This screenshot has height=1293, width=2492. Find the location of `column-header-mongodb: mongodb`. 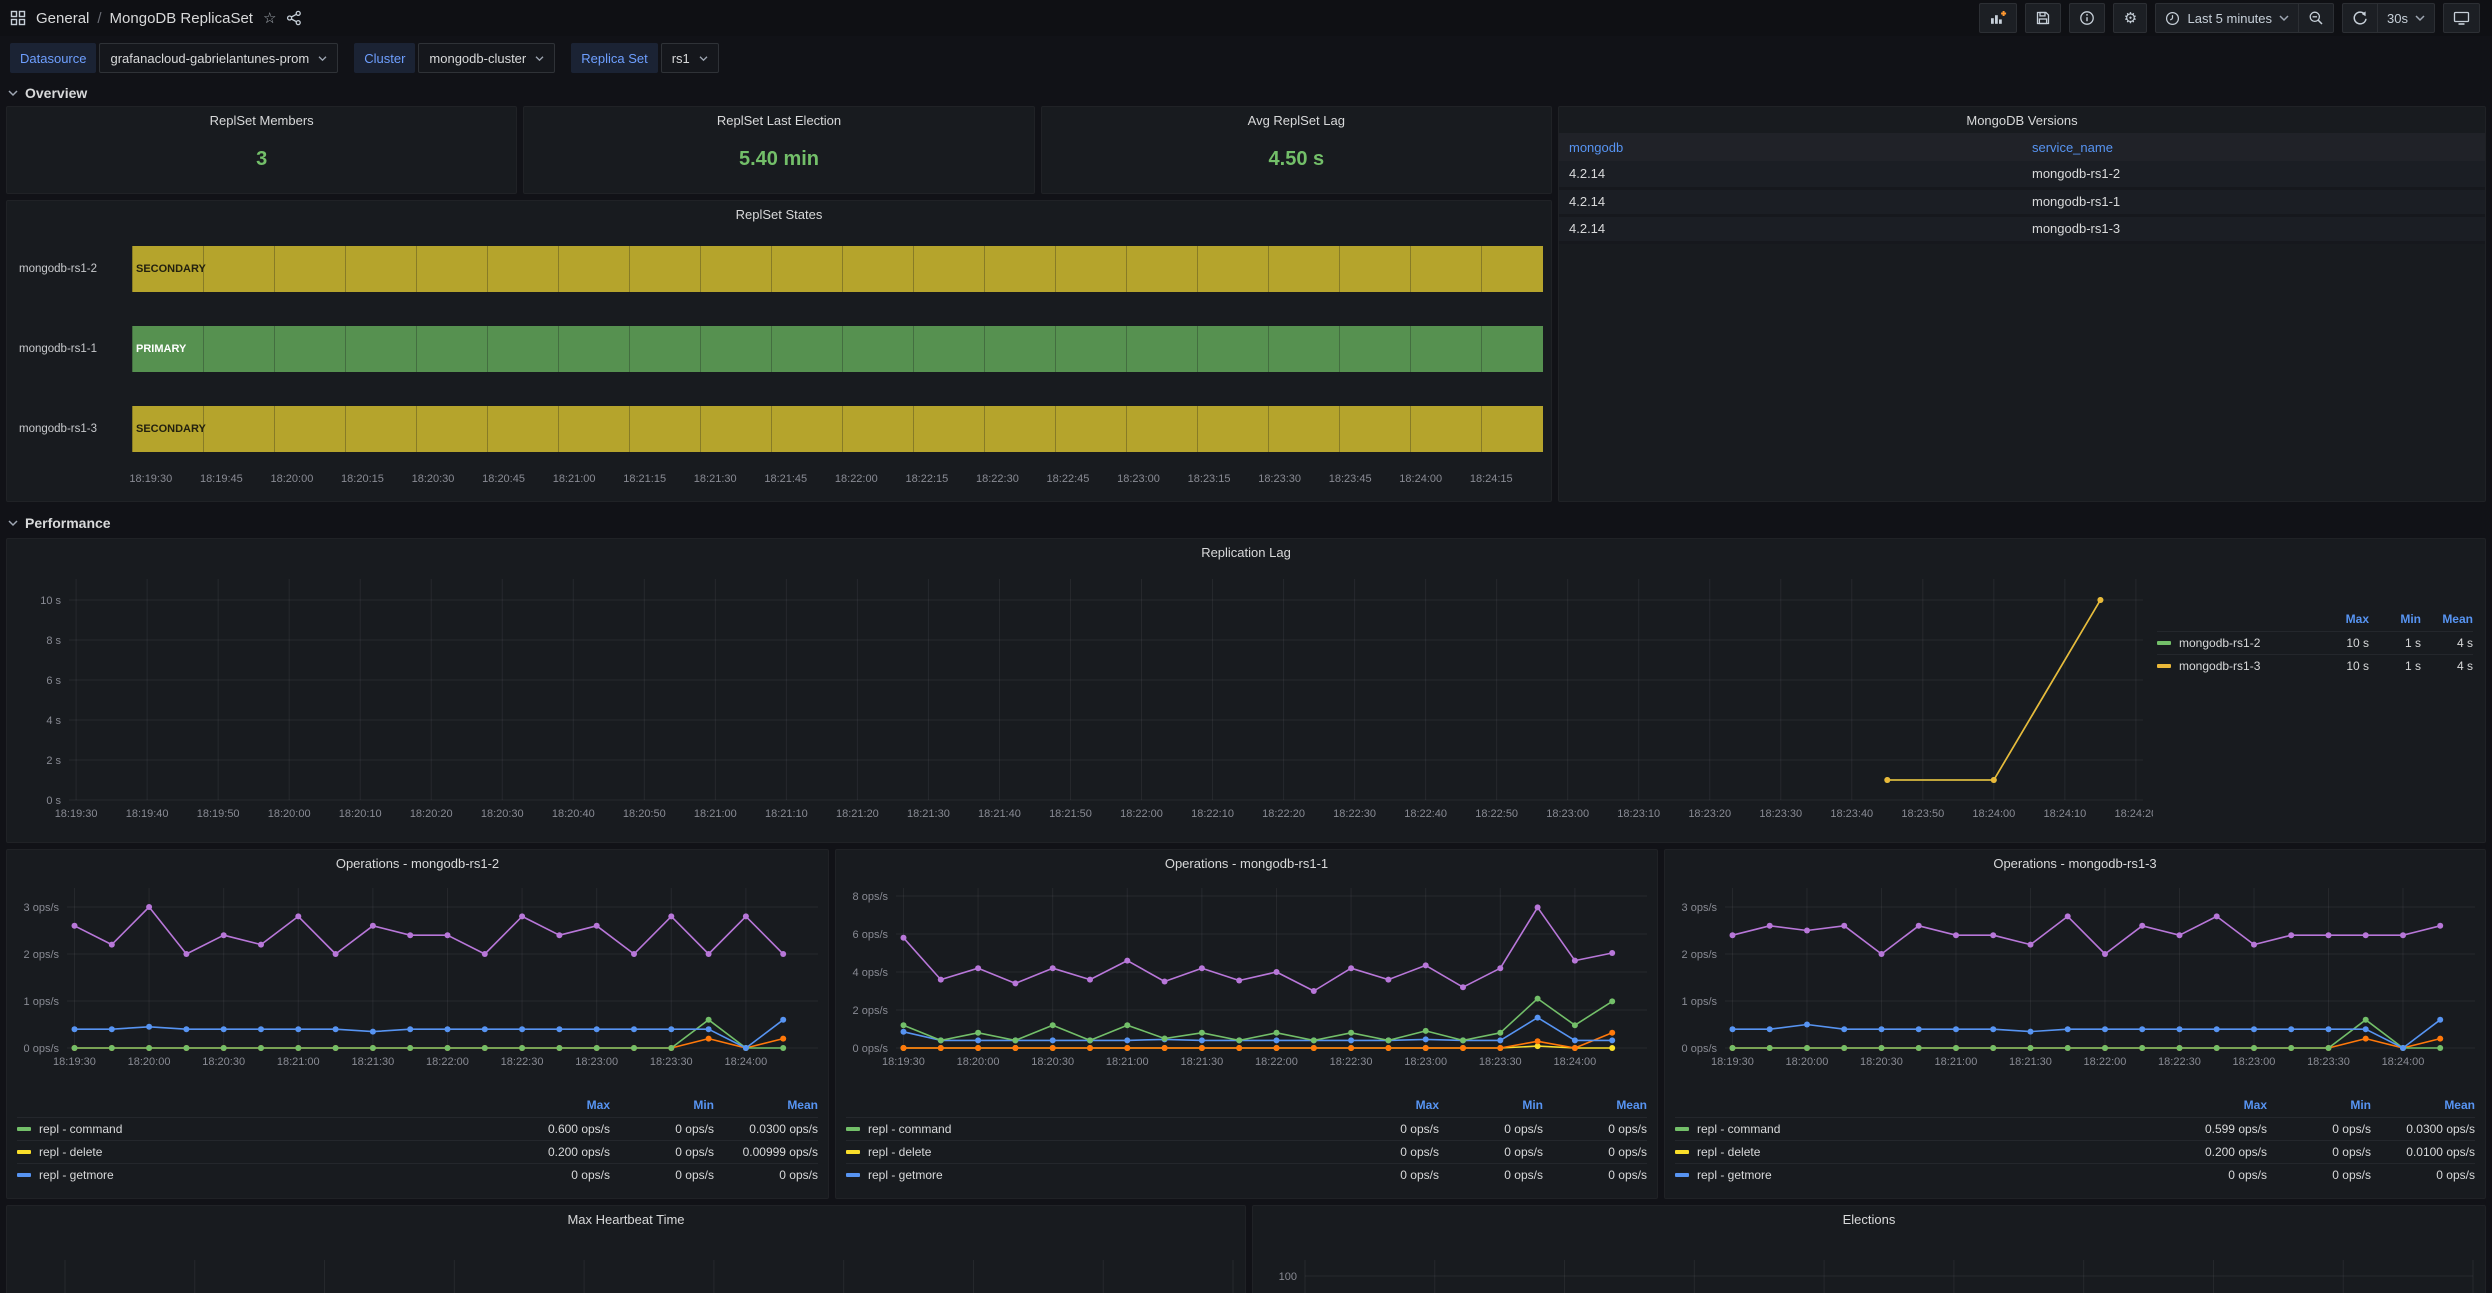

column-header-mongodb: mongodb is located at coordinates (1790, 147).